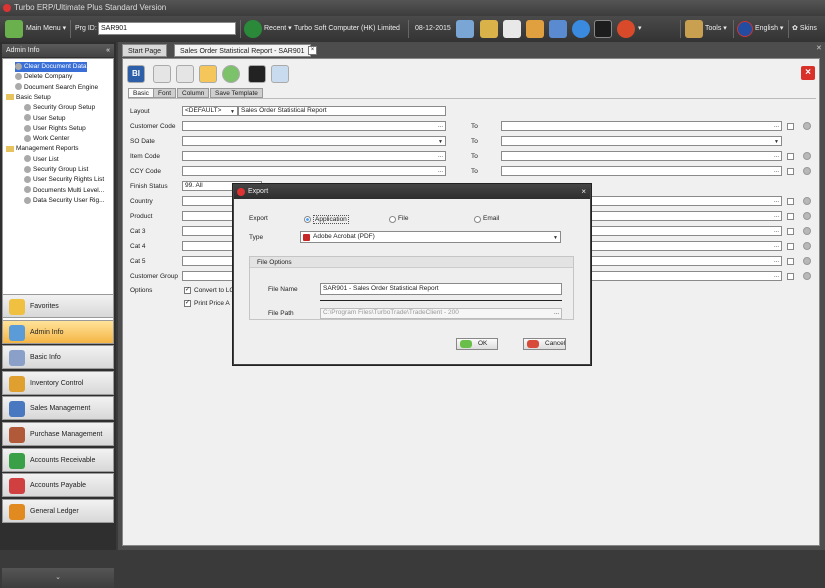 The width and height of the screenshot is (825, 588). I want to click on so-date-to-input: ▼, so click(641, 141).